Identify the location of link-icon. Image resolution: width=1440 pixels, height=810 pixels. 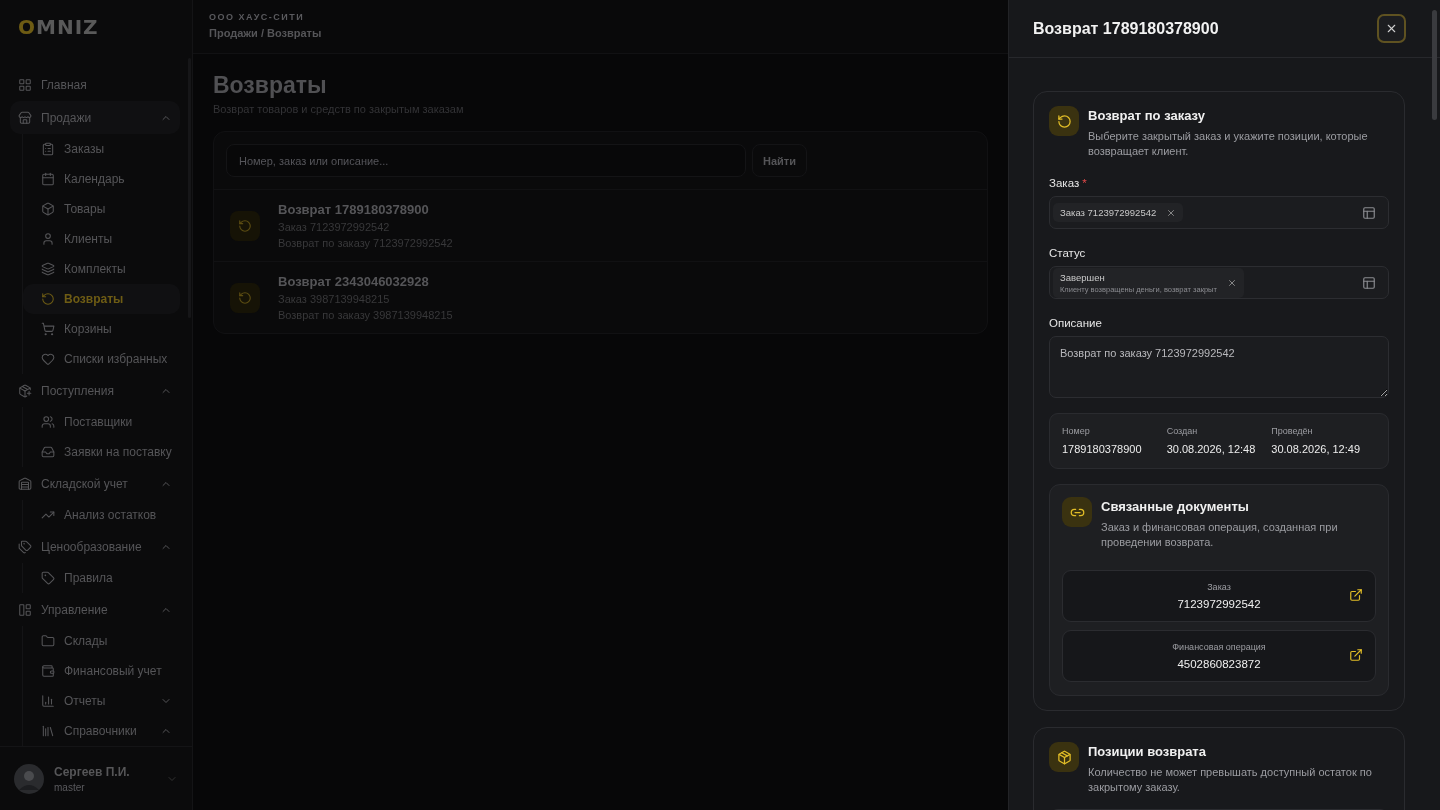
(1077, 512).